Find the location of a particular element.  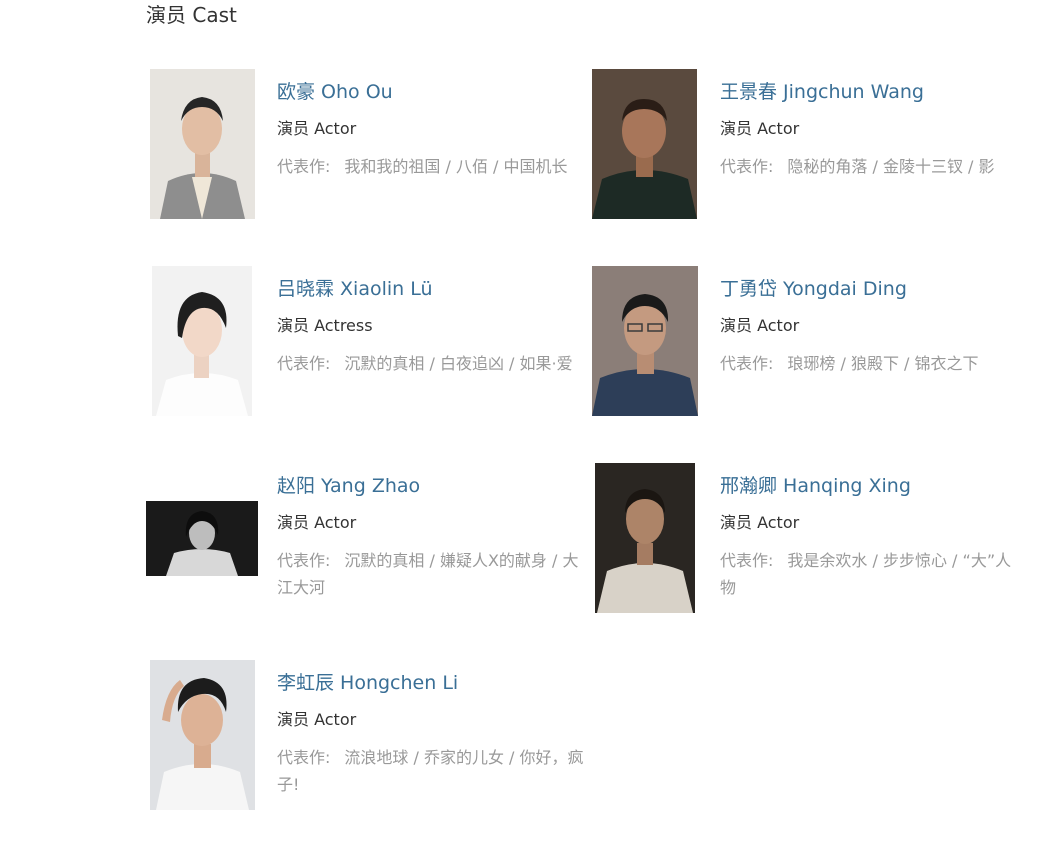

cast-works: 代表作: 沉默的真相 / 白夜追凶 / 如果·爱 is located at coordinates (430, 363).